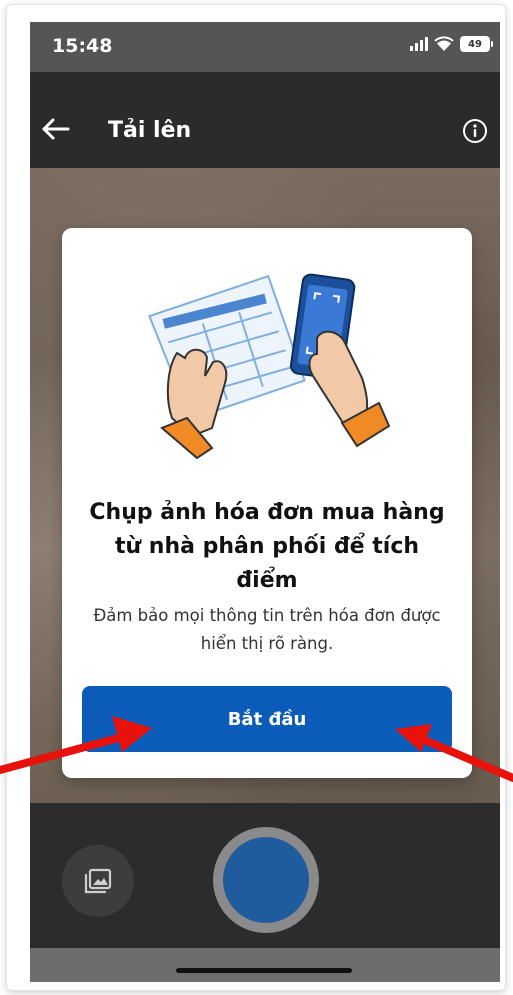 The width and height of the screenshot is (513, 995). I want to click on shutter-button, so click(266, 880).